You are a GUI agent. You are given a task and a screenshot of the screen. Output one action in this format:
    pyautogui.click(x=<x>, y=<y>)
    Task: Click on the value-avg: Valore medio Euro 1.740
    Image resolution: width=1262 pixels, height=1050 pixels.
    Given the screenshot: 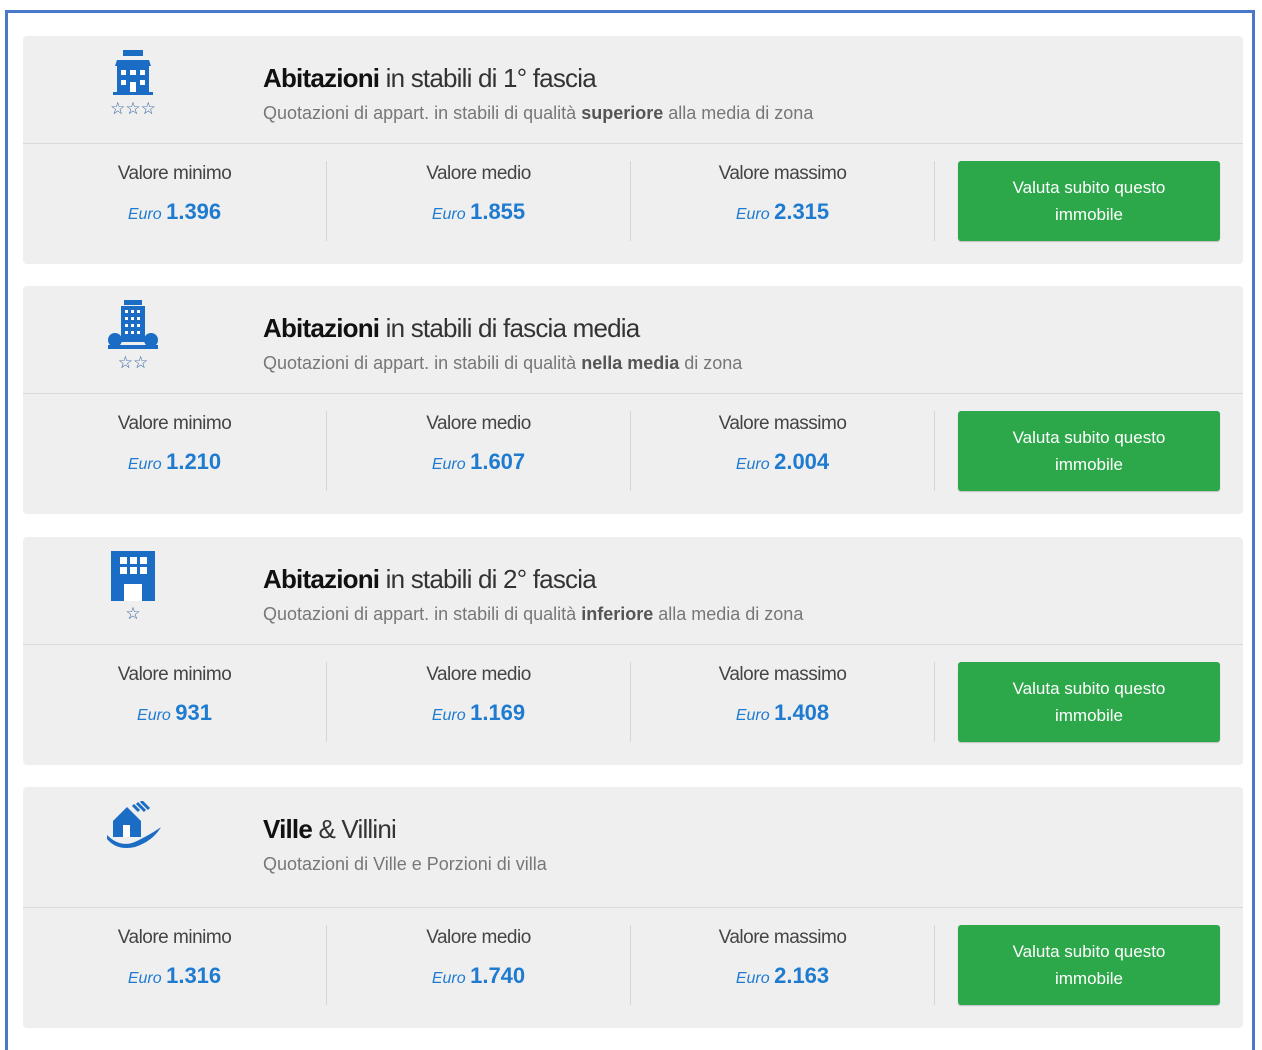 What is the action you would take?
    pyautogui.click(x=479, y=965)
    